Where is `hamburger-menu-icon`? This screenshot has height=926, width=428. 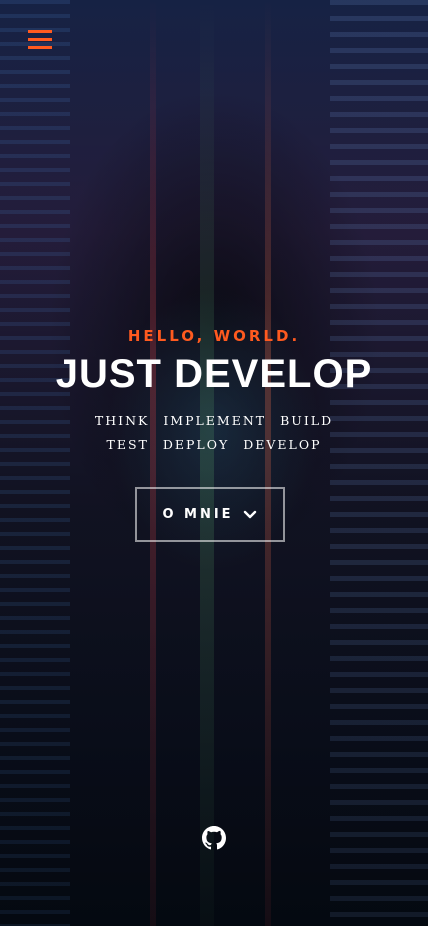 hamburger-menu-icon is located at coordinates (40, 40).